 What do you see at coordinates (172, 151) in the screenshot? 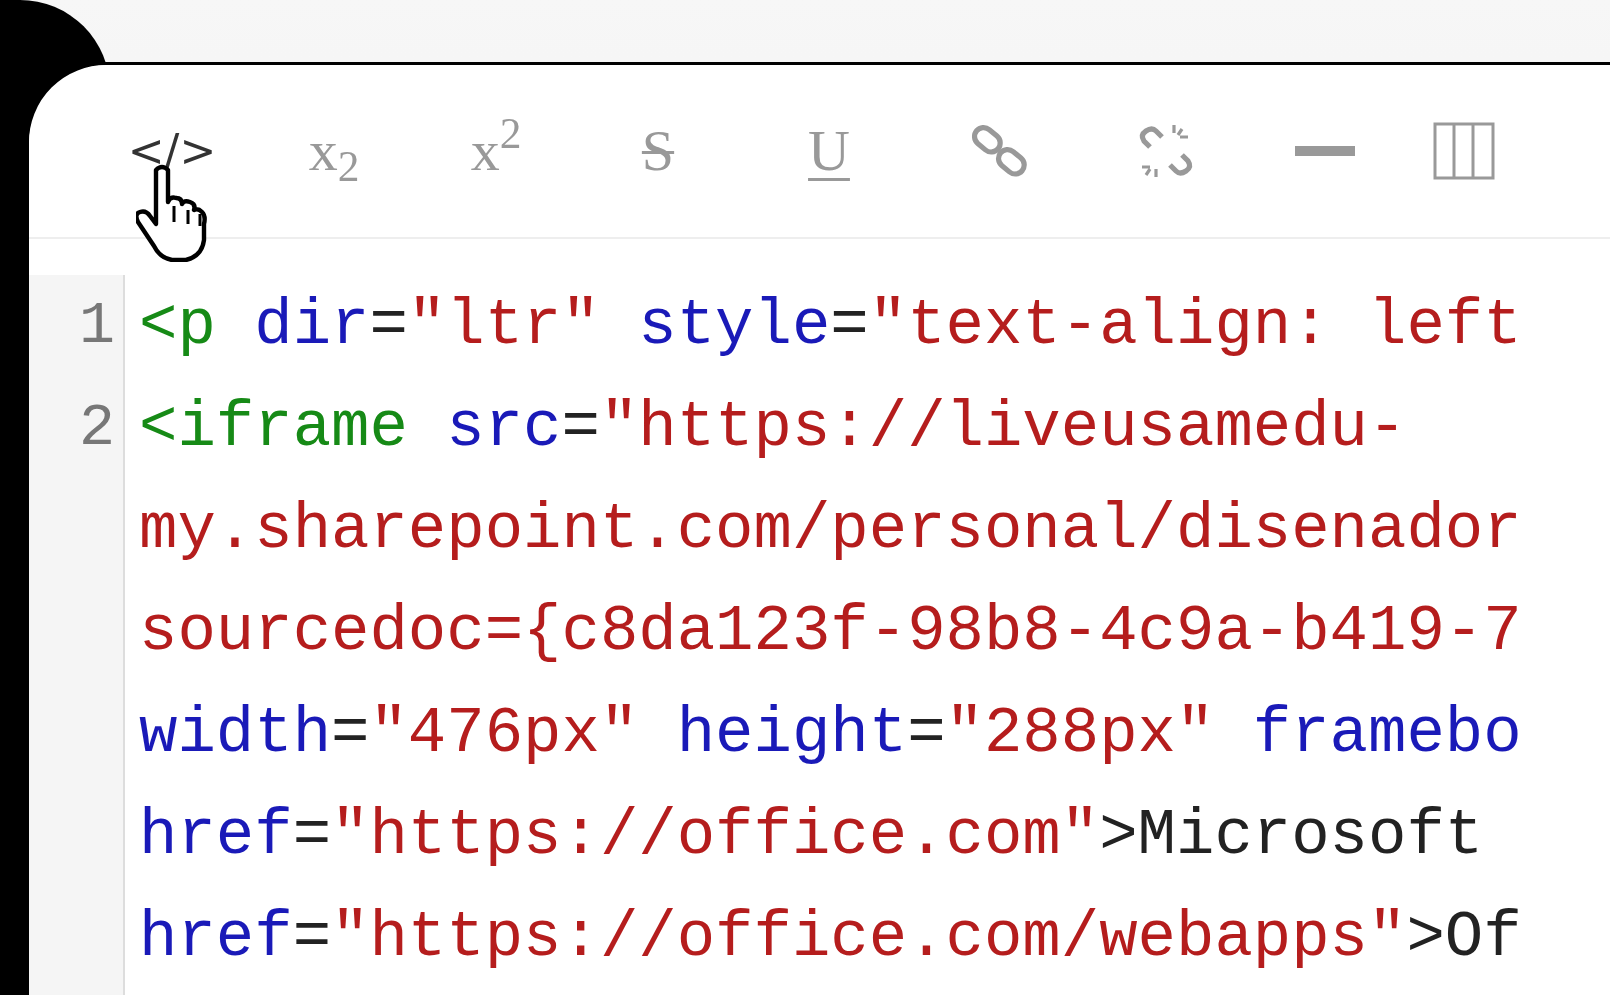
I see `format-button: </>` at bounding box center [172, 151].